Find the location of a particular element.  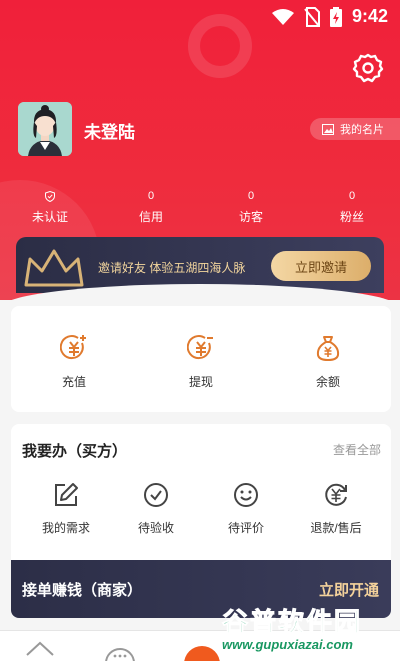

gear-icon is located at coordinates (368, 68).